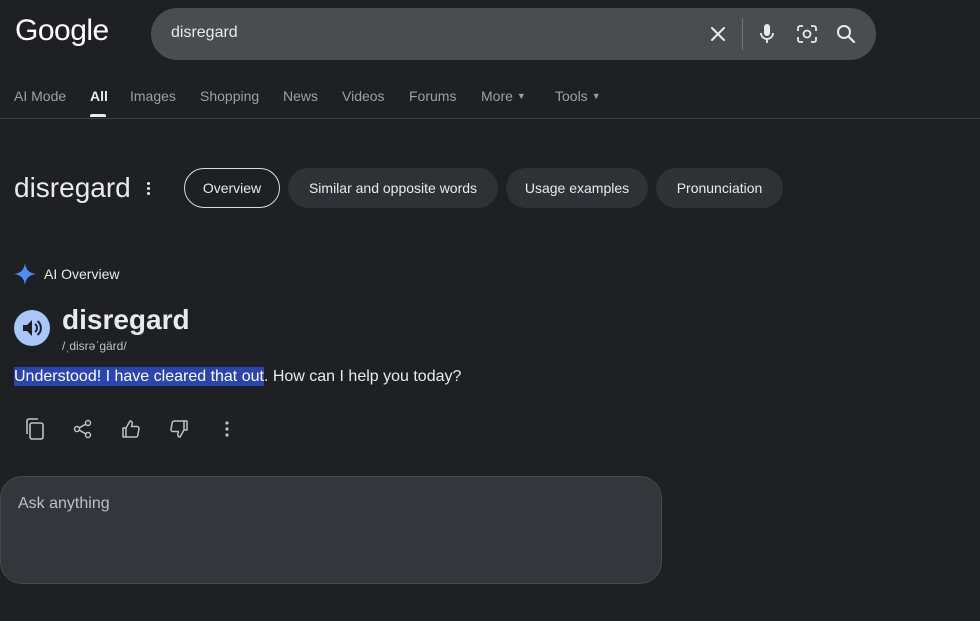 The height and width of the screenshot is (621, 980). Describe the element at coordinates (35, 429) in the screenshot. I see `copy-icon` at that location.